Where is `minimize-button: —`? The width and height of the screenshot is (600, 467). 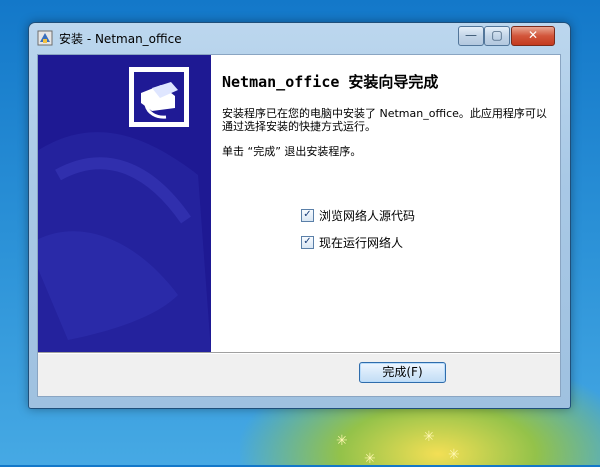 minimize-button: — is located at coordinates (471, 36).